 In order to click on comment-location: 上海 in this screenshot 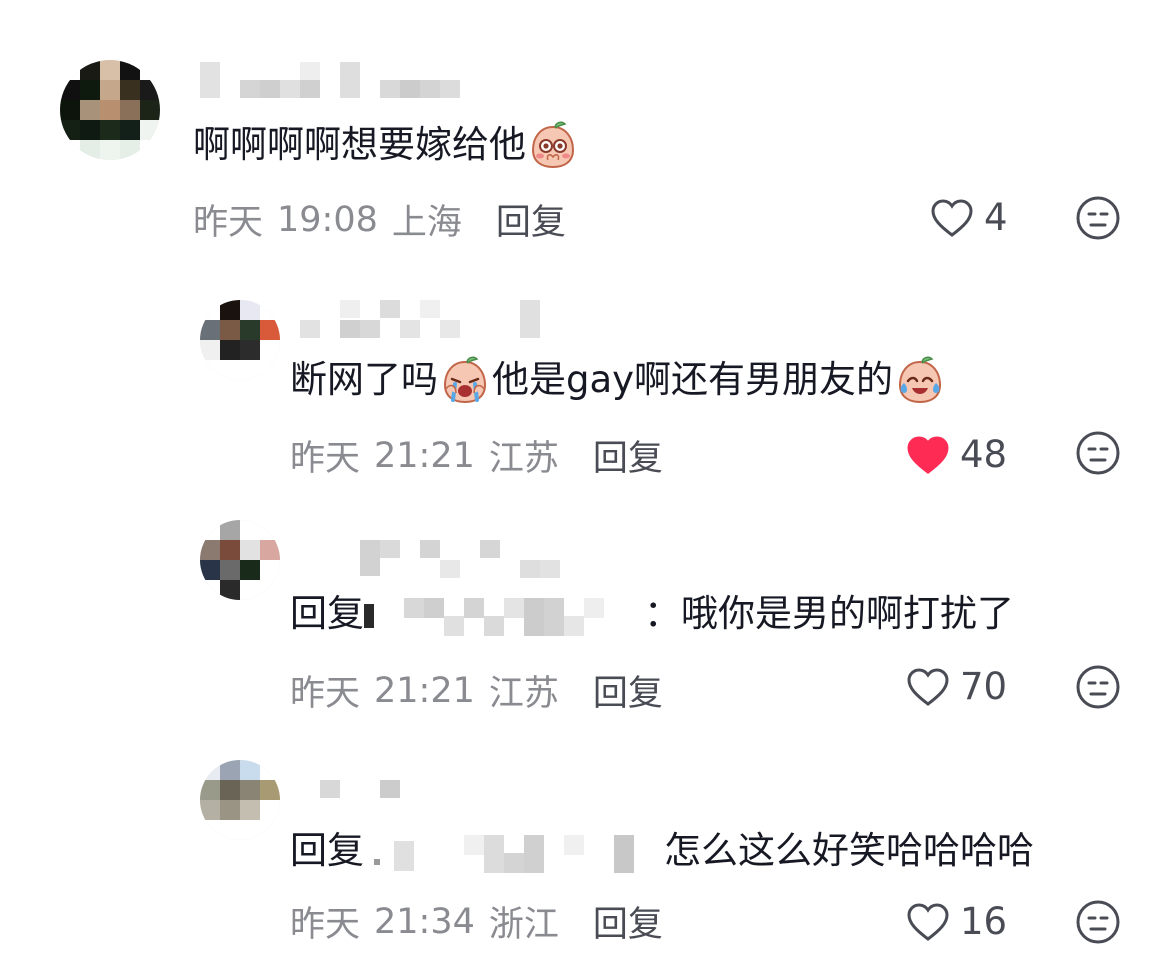, I will do `click(426, 223)`.